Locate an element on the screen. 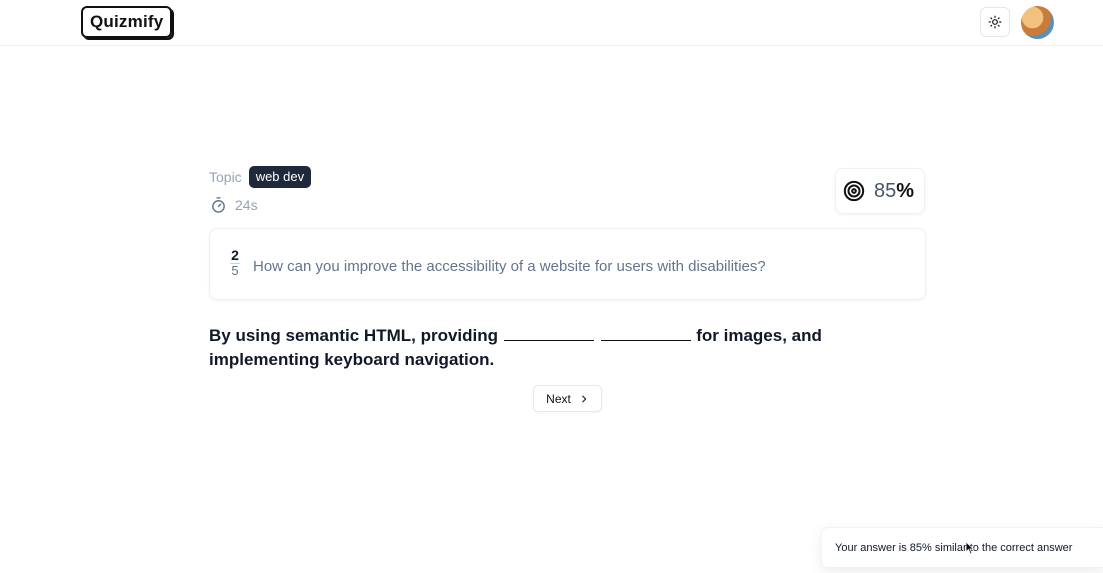  next-button: Next is located at coordinates (567, 398).